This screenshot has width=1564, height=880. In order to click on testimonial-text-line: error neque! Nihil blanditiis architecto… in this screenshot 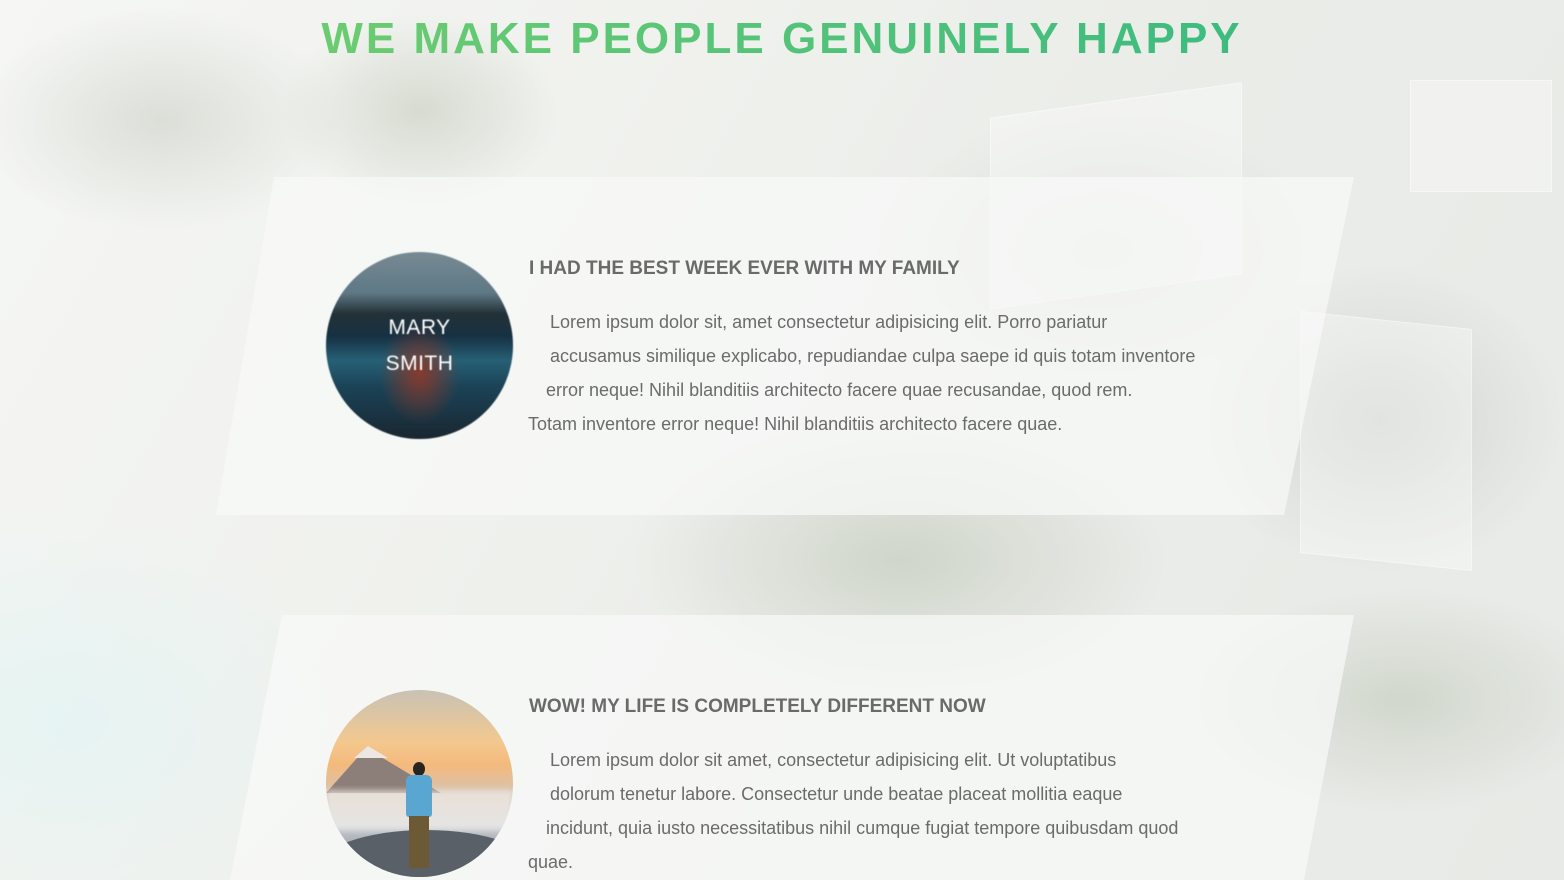, I will do `click(839, 390)`.